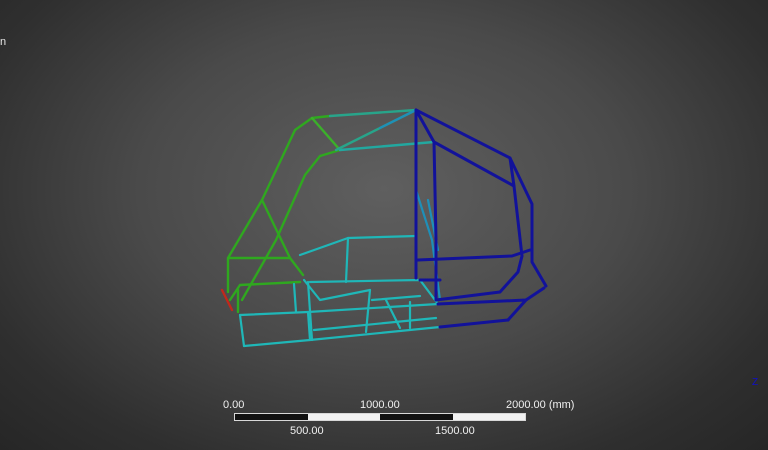 The height and width of the screenshot is (450, 768). I want to click on scale-label-500: 500.00, so click(307, 431).